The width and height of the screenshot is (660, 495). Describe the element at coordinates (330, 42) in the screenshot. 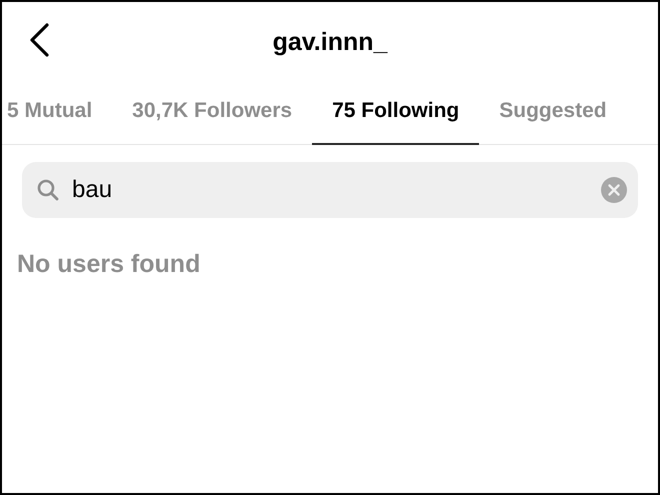

I see `profile-username: gav.innn_` at that location.